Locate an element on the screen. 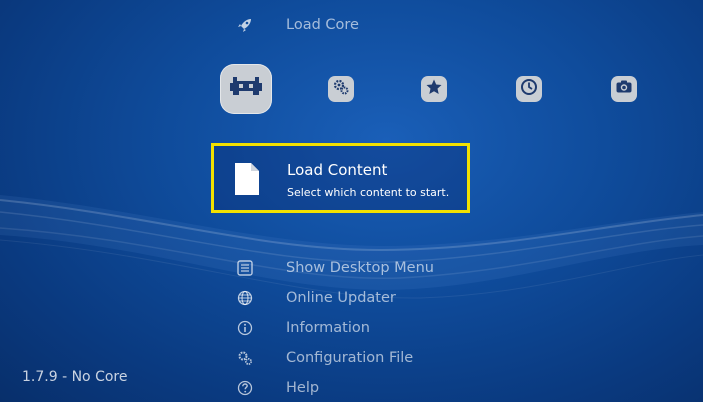 The image size is (703, 402). help-item: Help is located at coordinates (276, 388).